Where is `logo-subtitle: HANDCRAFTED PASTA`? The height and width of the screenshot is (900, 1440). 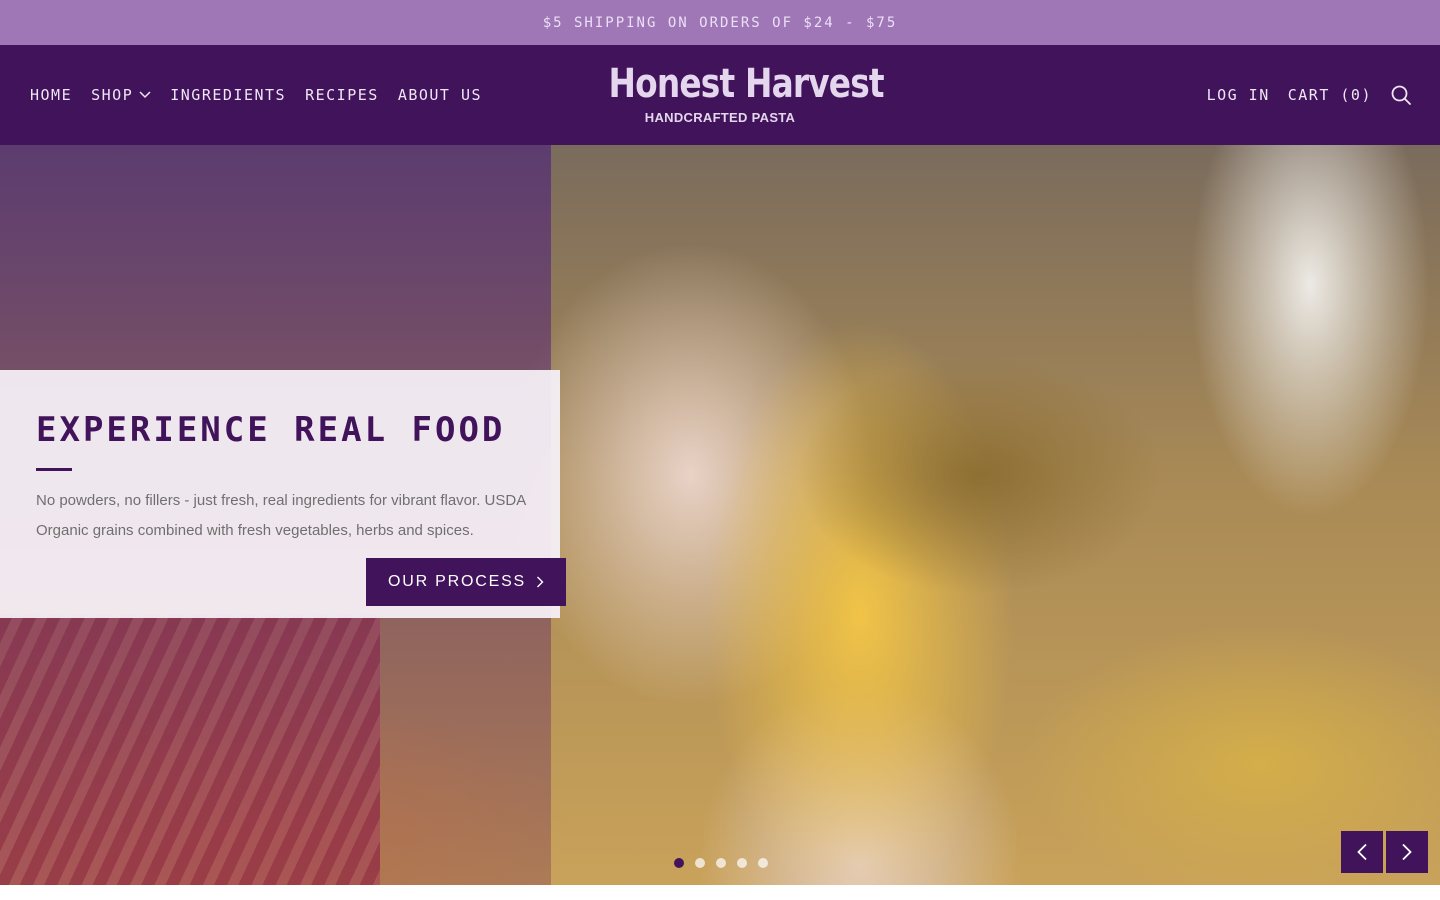 logo-subtitle: HANDCRAFTED PASTA is located at coordinates (720, 117).